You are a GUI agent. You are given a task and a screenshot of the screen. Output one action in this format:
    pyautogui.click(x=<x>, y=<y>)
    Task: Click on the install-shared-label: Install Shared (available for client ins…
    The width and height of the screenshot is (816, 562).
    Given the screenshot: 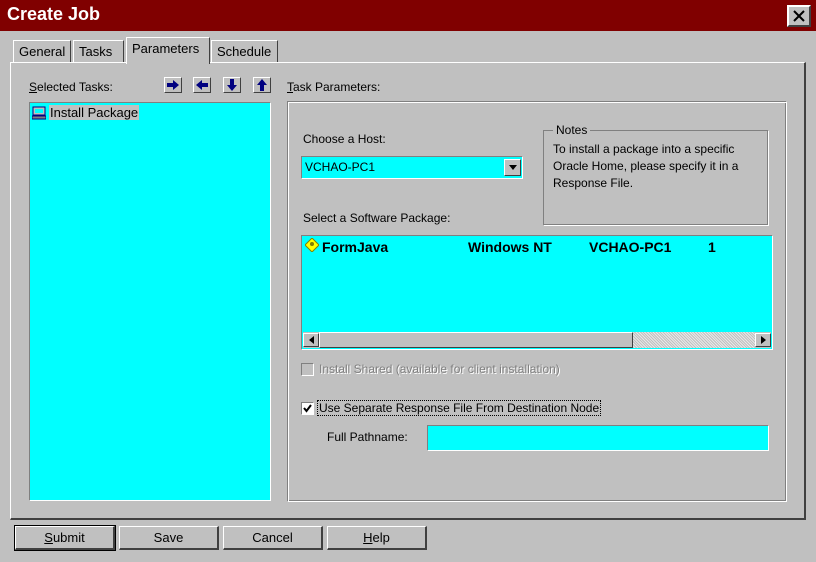 What is the action you would take?
    pyautogui.click(x=439, y=369)
    